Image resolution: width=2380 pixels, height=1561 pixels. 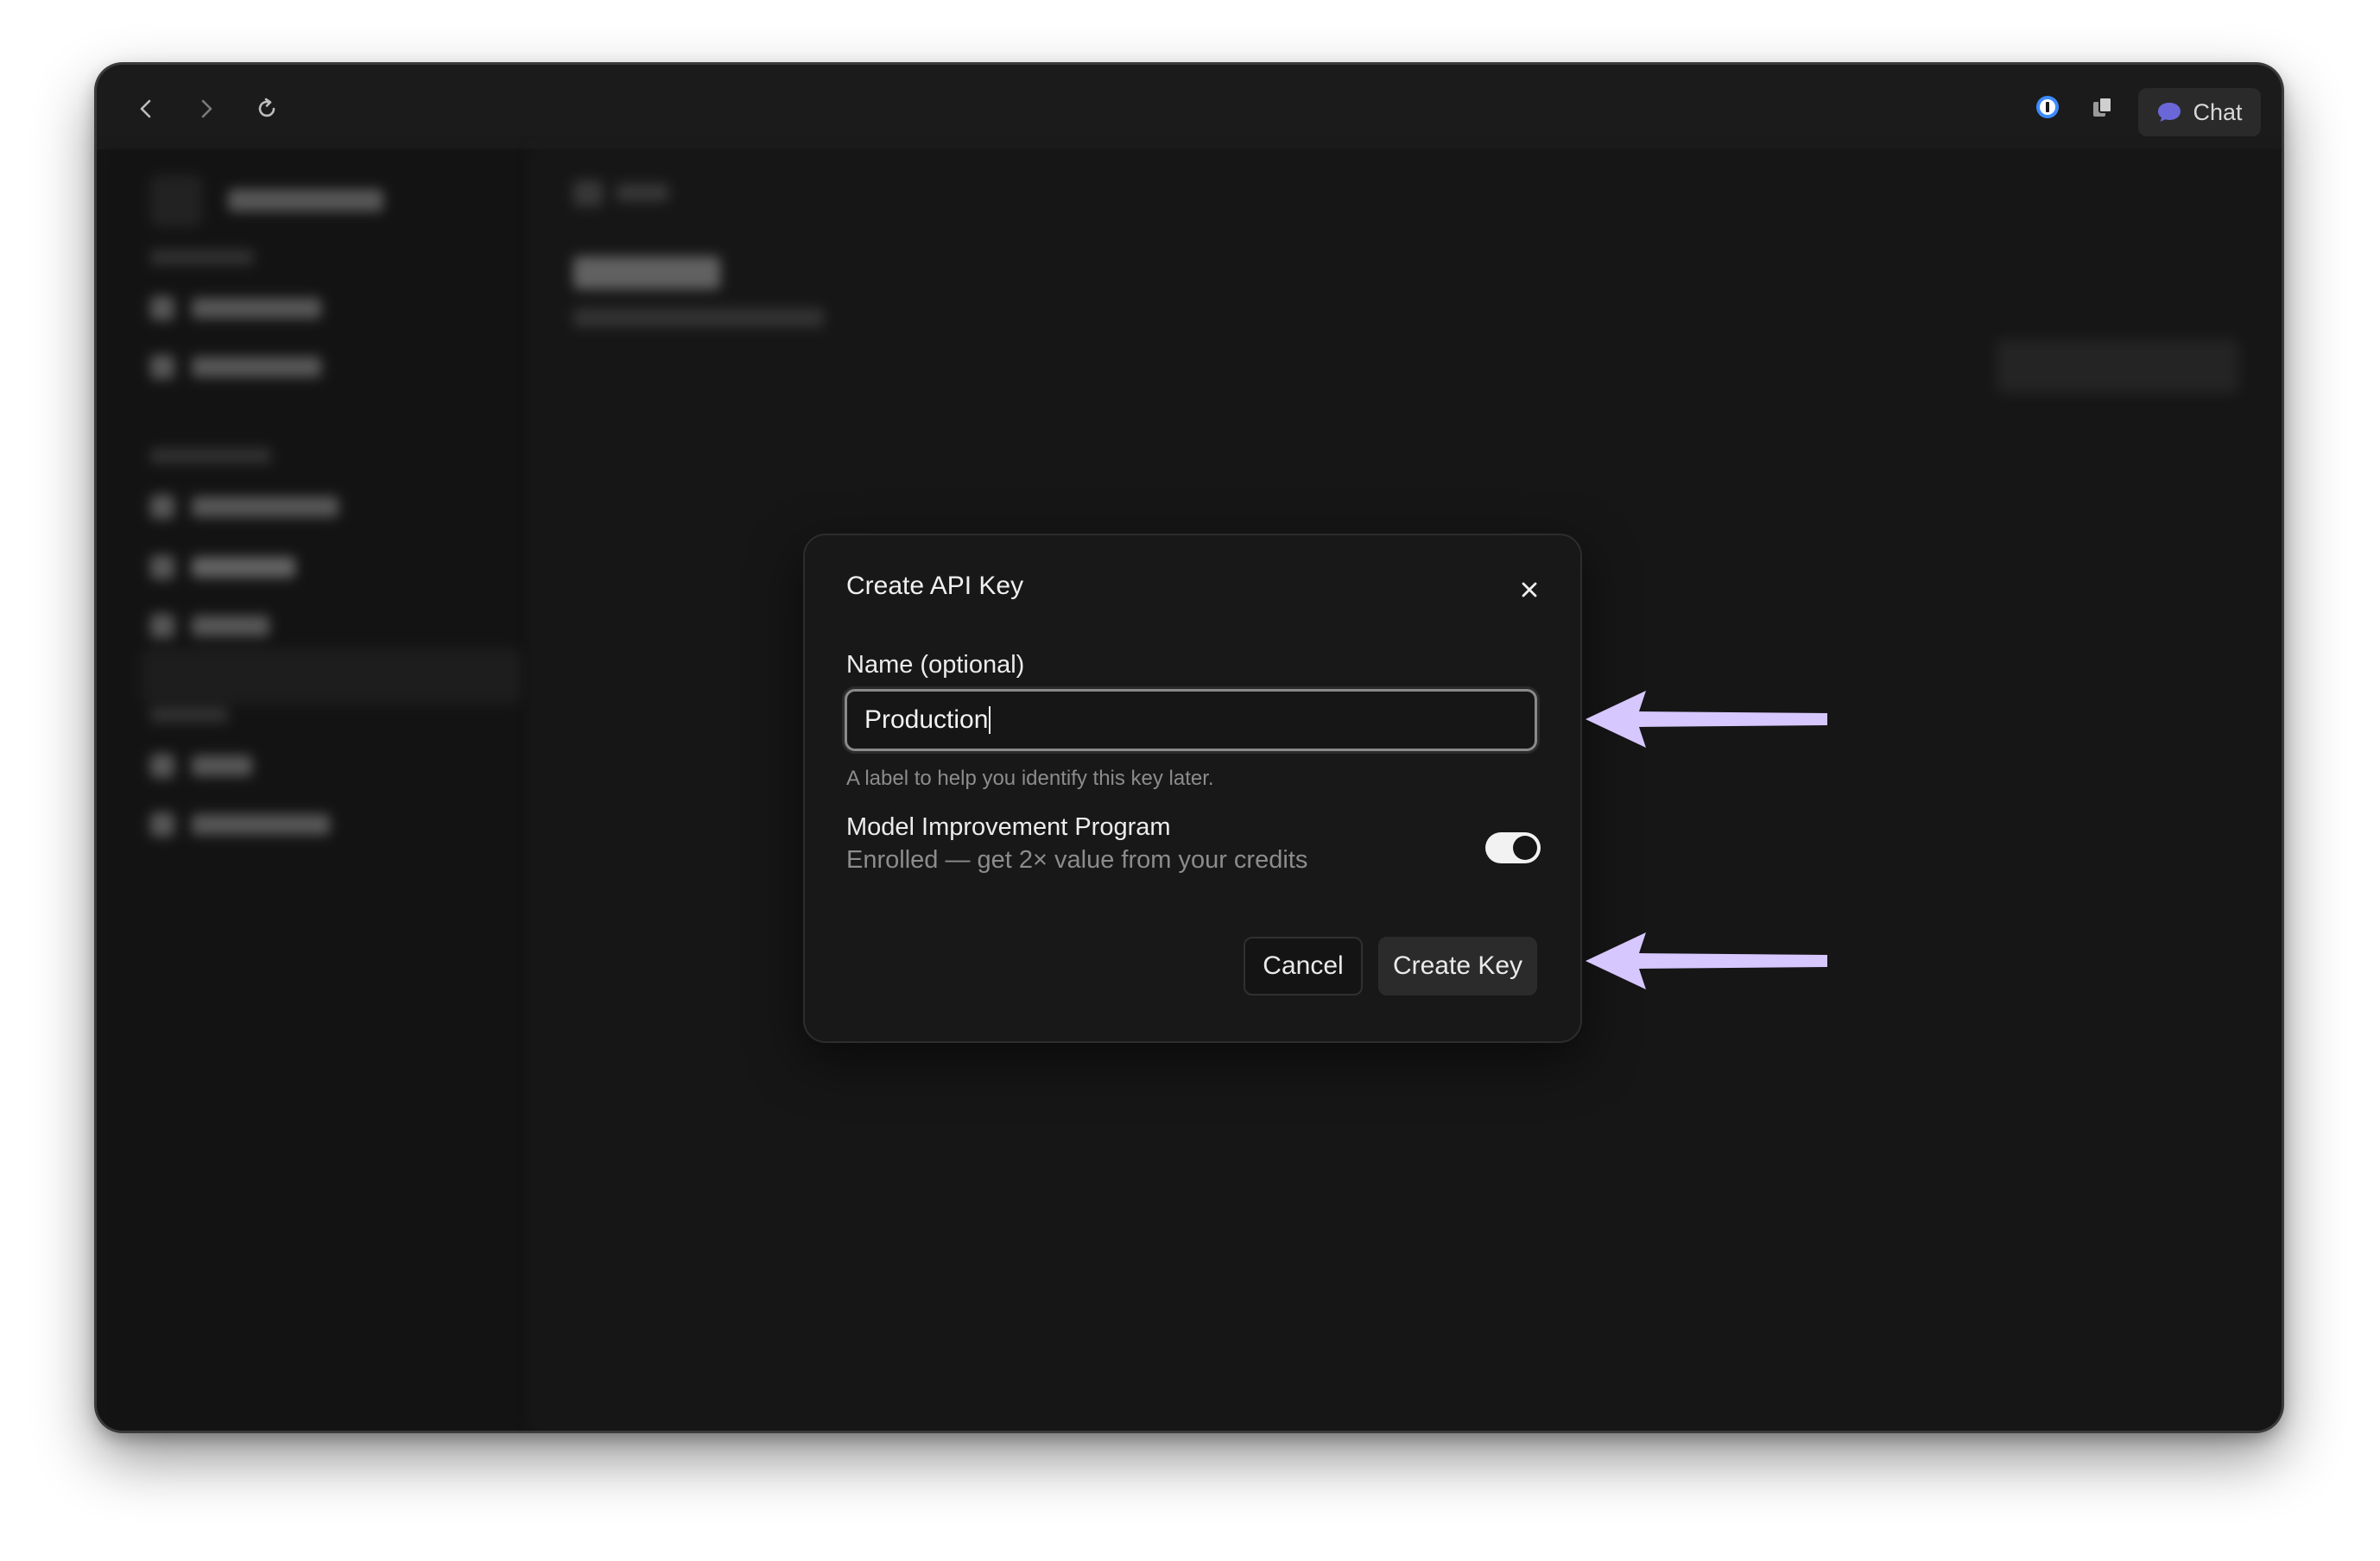 What do you see at coordinates (1457, 966) in the screenshot?
I see `create-key-button: Create Key` at bounding box center [1457, 966].